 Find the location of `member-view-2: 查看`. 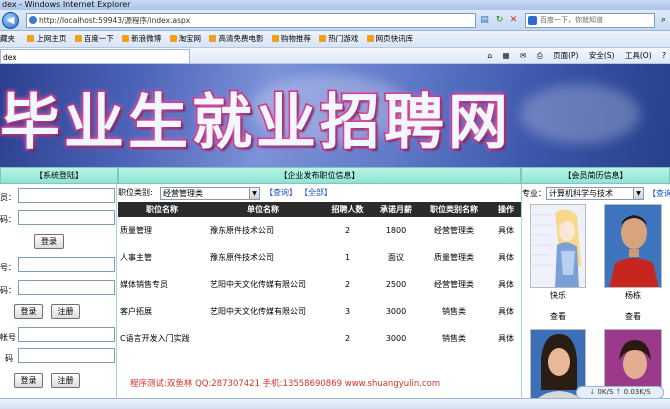

member-view-2: 查看 is located at coordinates (633, 316).